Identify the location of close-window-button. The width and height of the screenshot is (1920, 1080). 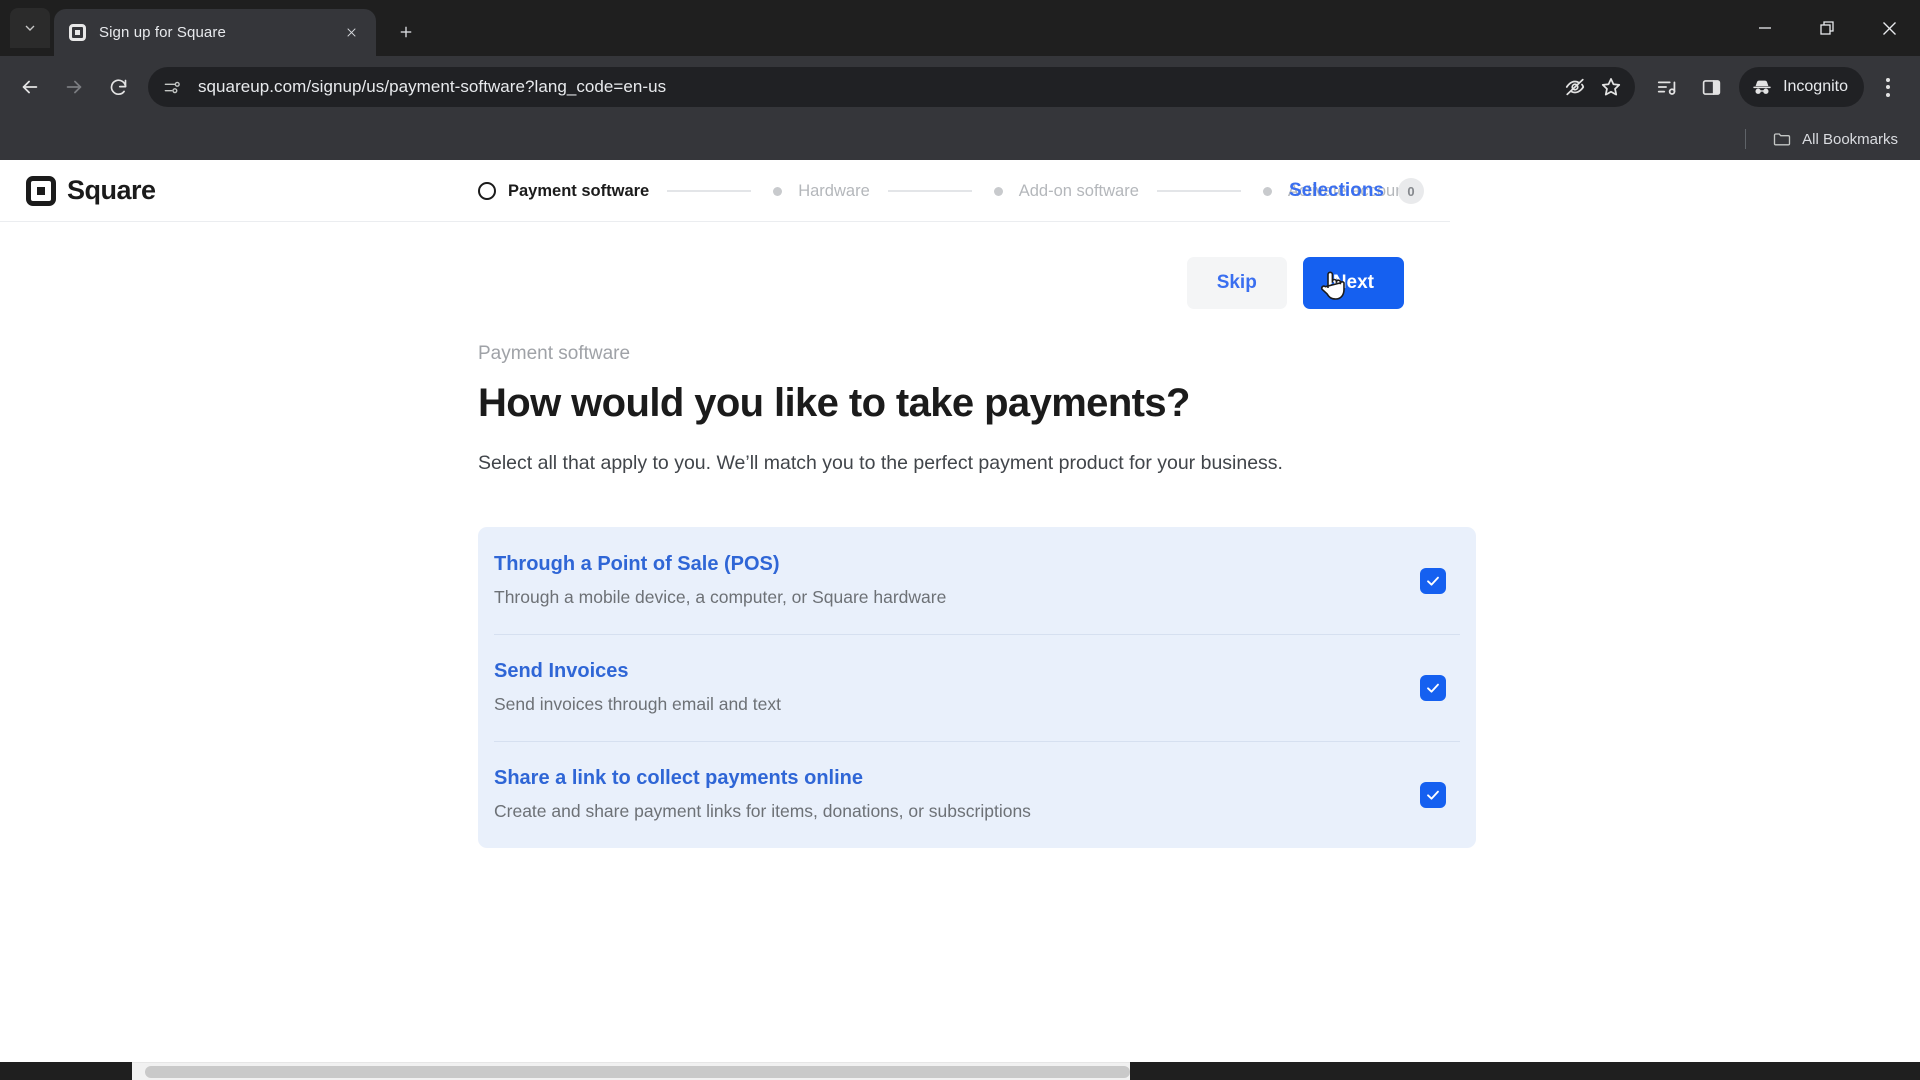
(1889, 28).